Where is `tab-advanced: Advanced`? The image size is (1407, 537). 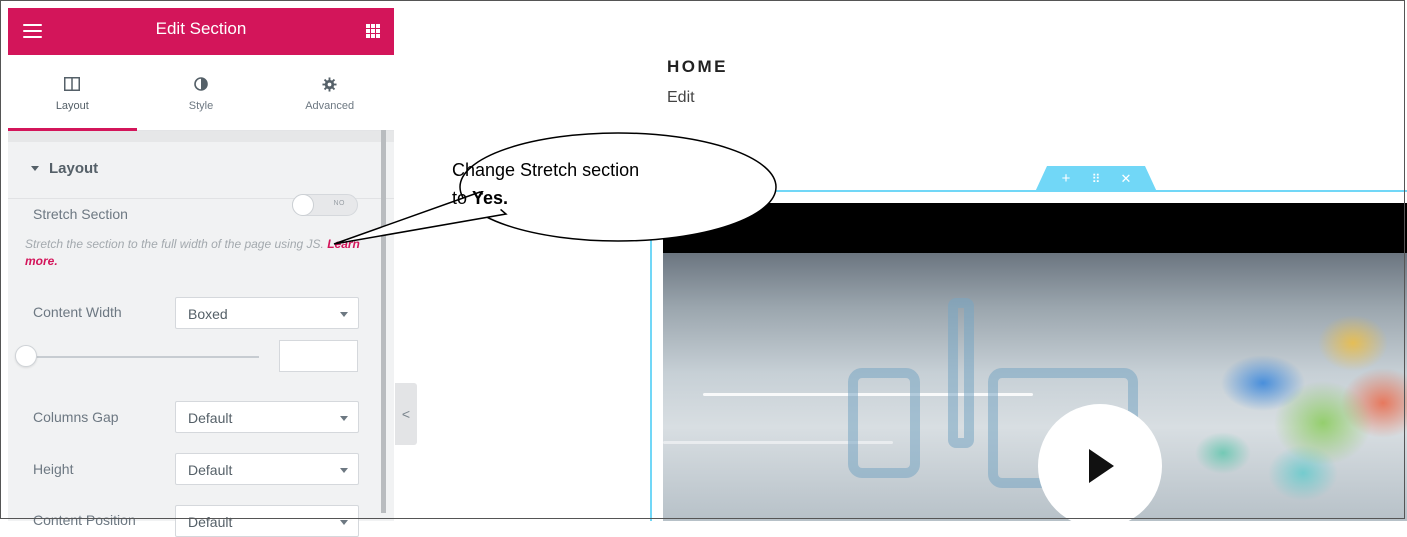 tab-advanced: Advanced is located at coordinates (329, 92).